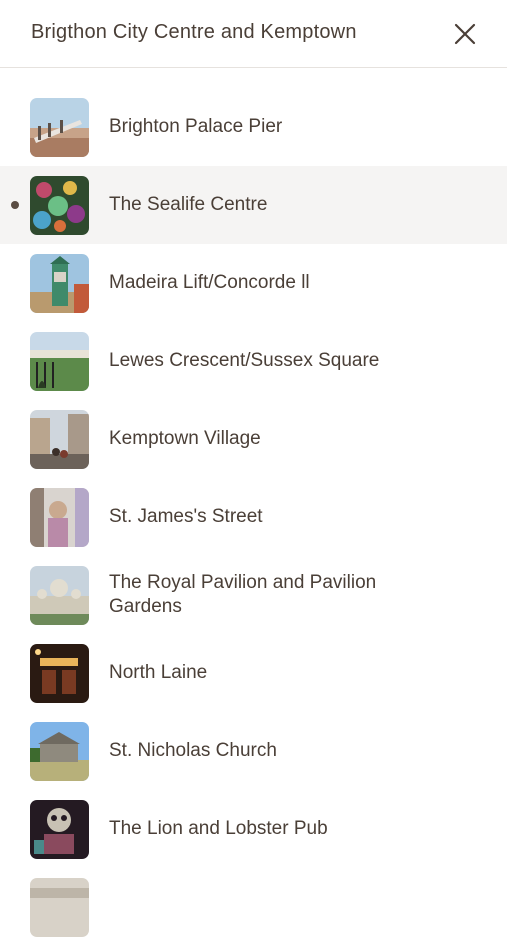 The width and height of the screenshot is (507, 946). I want to click on list-item: St. James's Street, so click(253, 517).